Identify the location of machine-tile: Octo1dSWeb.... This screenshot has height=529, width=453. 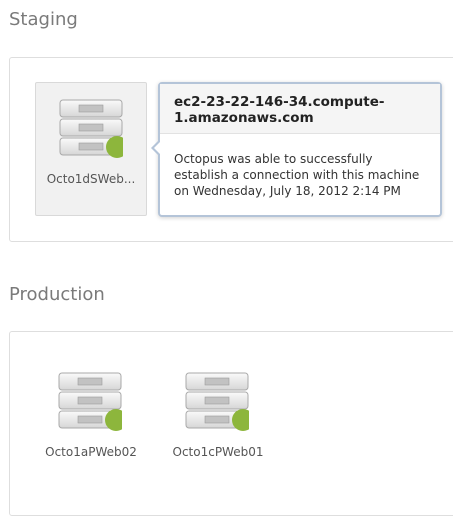
(91, 149).